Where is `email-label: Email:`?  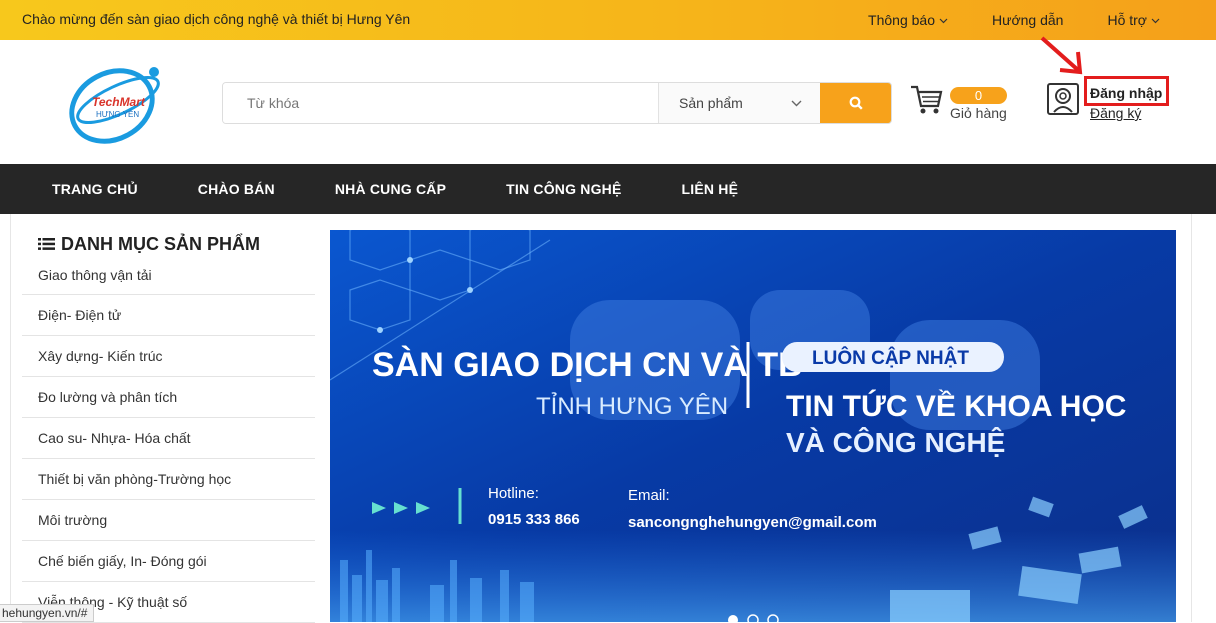
email-label: Email: is located at coordinates (649, 495).